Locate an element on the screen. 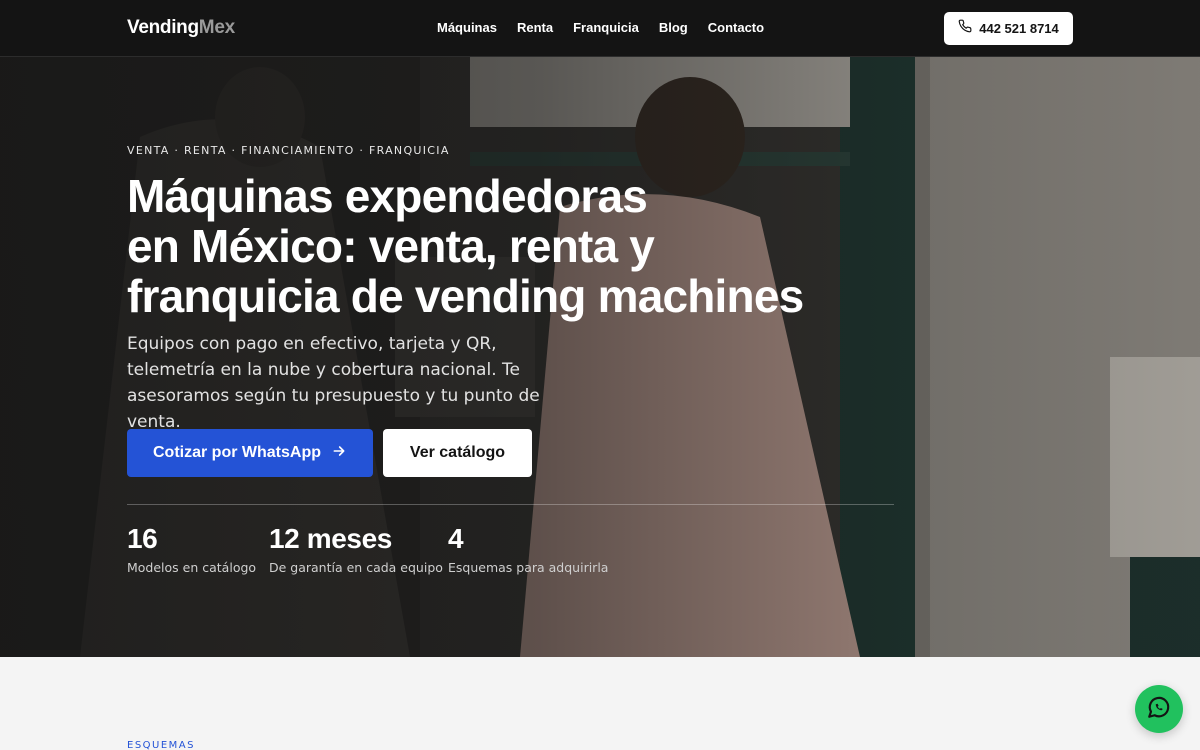  logo-primary: Vending is located at coordinates (163, 27).